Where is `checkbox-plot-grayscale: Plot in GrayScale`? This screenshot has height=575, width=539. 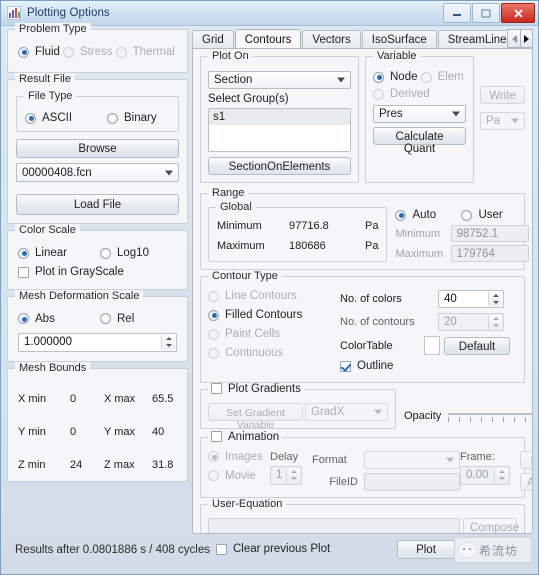 checkbox-plot-grayscale: Plot in GrayScale is located at coordinates (71, 272).